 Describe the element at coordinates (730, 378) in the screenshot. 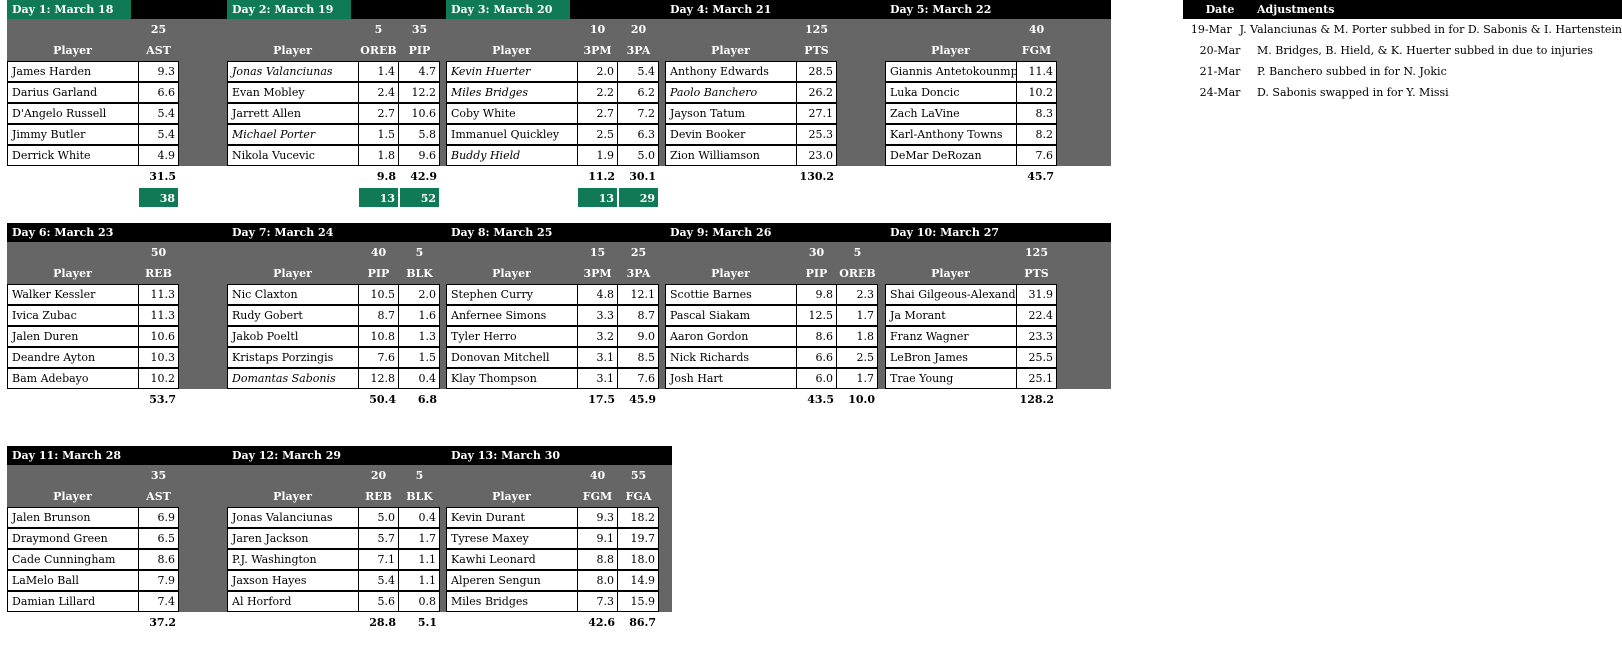

I see `player-name-cell: Josh Hart` at that location.